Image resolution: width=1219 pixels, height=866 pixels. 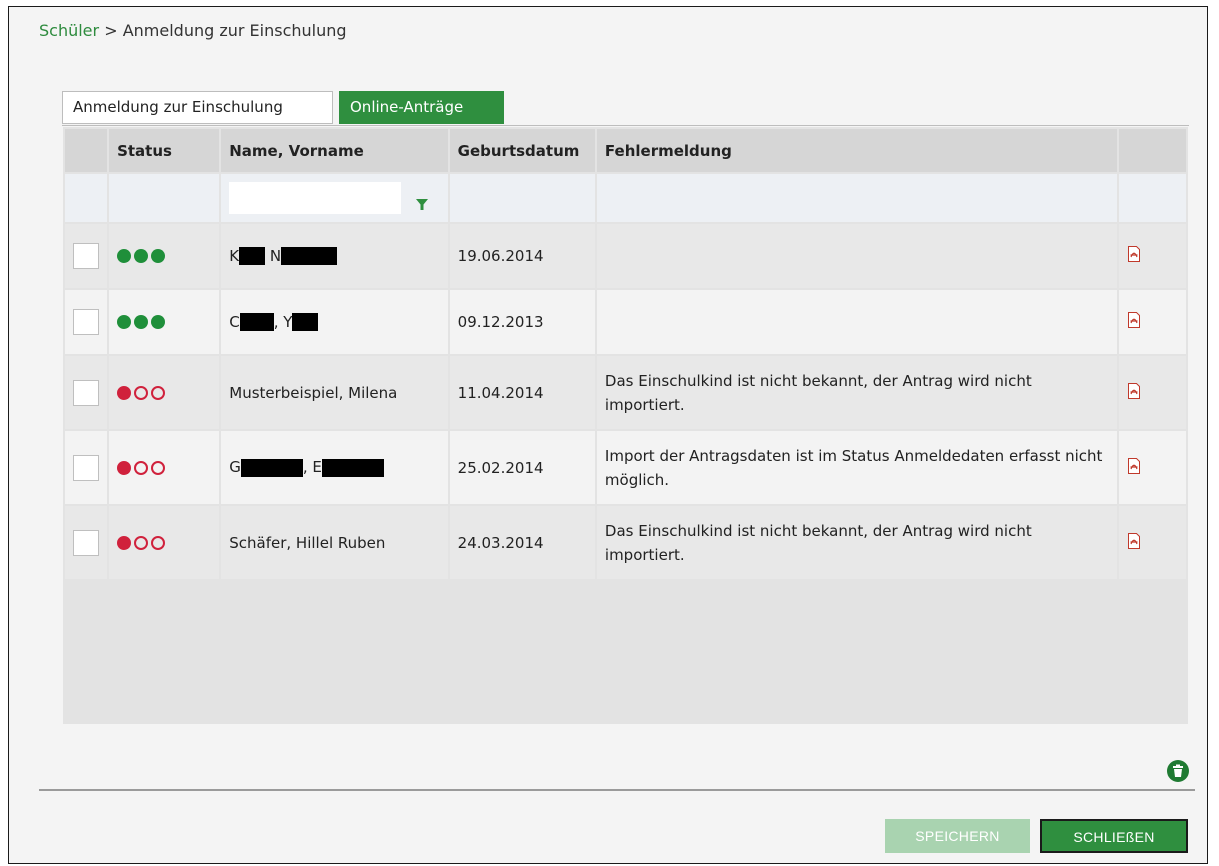 What do you see at coordinates (334, 322) in the screenshot?
I see `name-cell: C , Y` at bounding box center [334, 322].